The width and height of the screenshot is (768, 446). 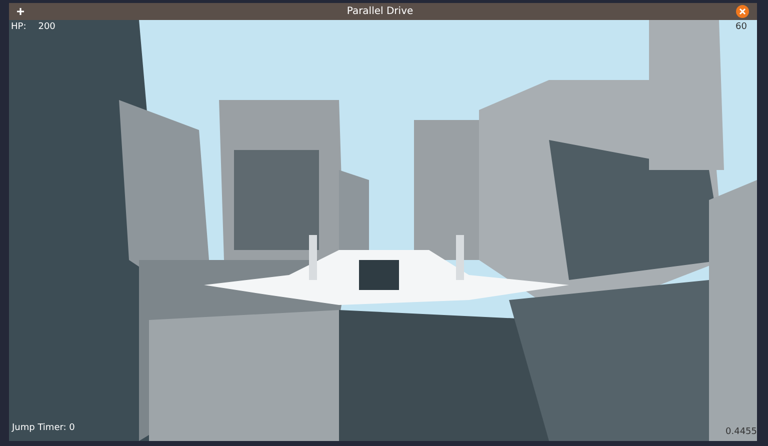 What do you see at coordinates (20, 11) in the screenshot?
I see `plus-icon` at bounding box center [20, 11].